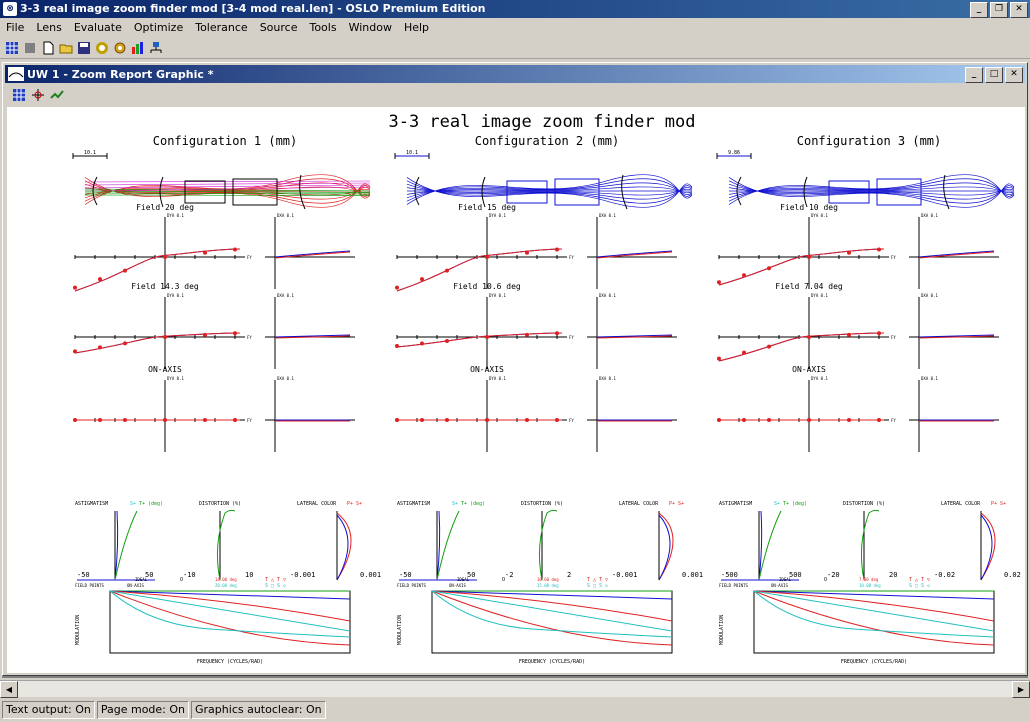 This screenshot has width=1030, height=722. Describe the element at coordinates (979, 10) in the screenshot. I see `minimize-button: _` at that location.